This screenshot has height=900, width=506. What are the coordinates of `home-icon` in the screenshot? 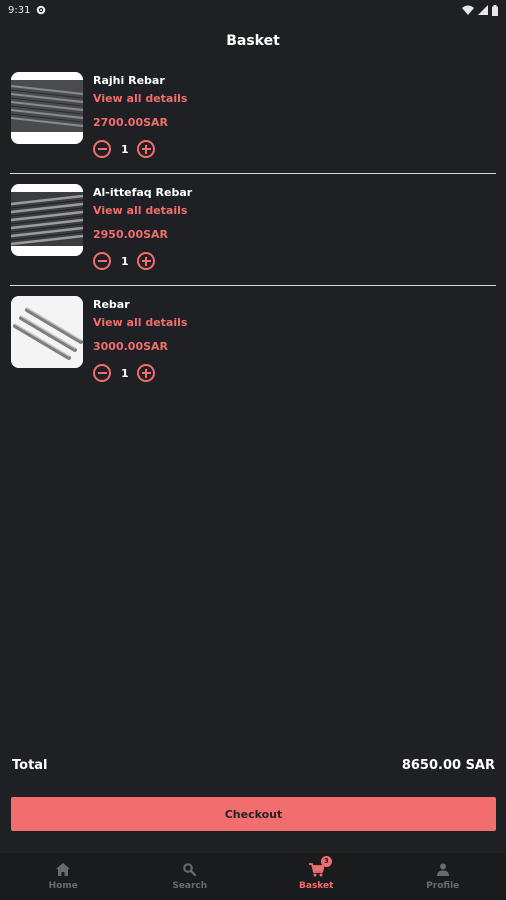 It's located at (63, 869).